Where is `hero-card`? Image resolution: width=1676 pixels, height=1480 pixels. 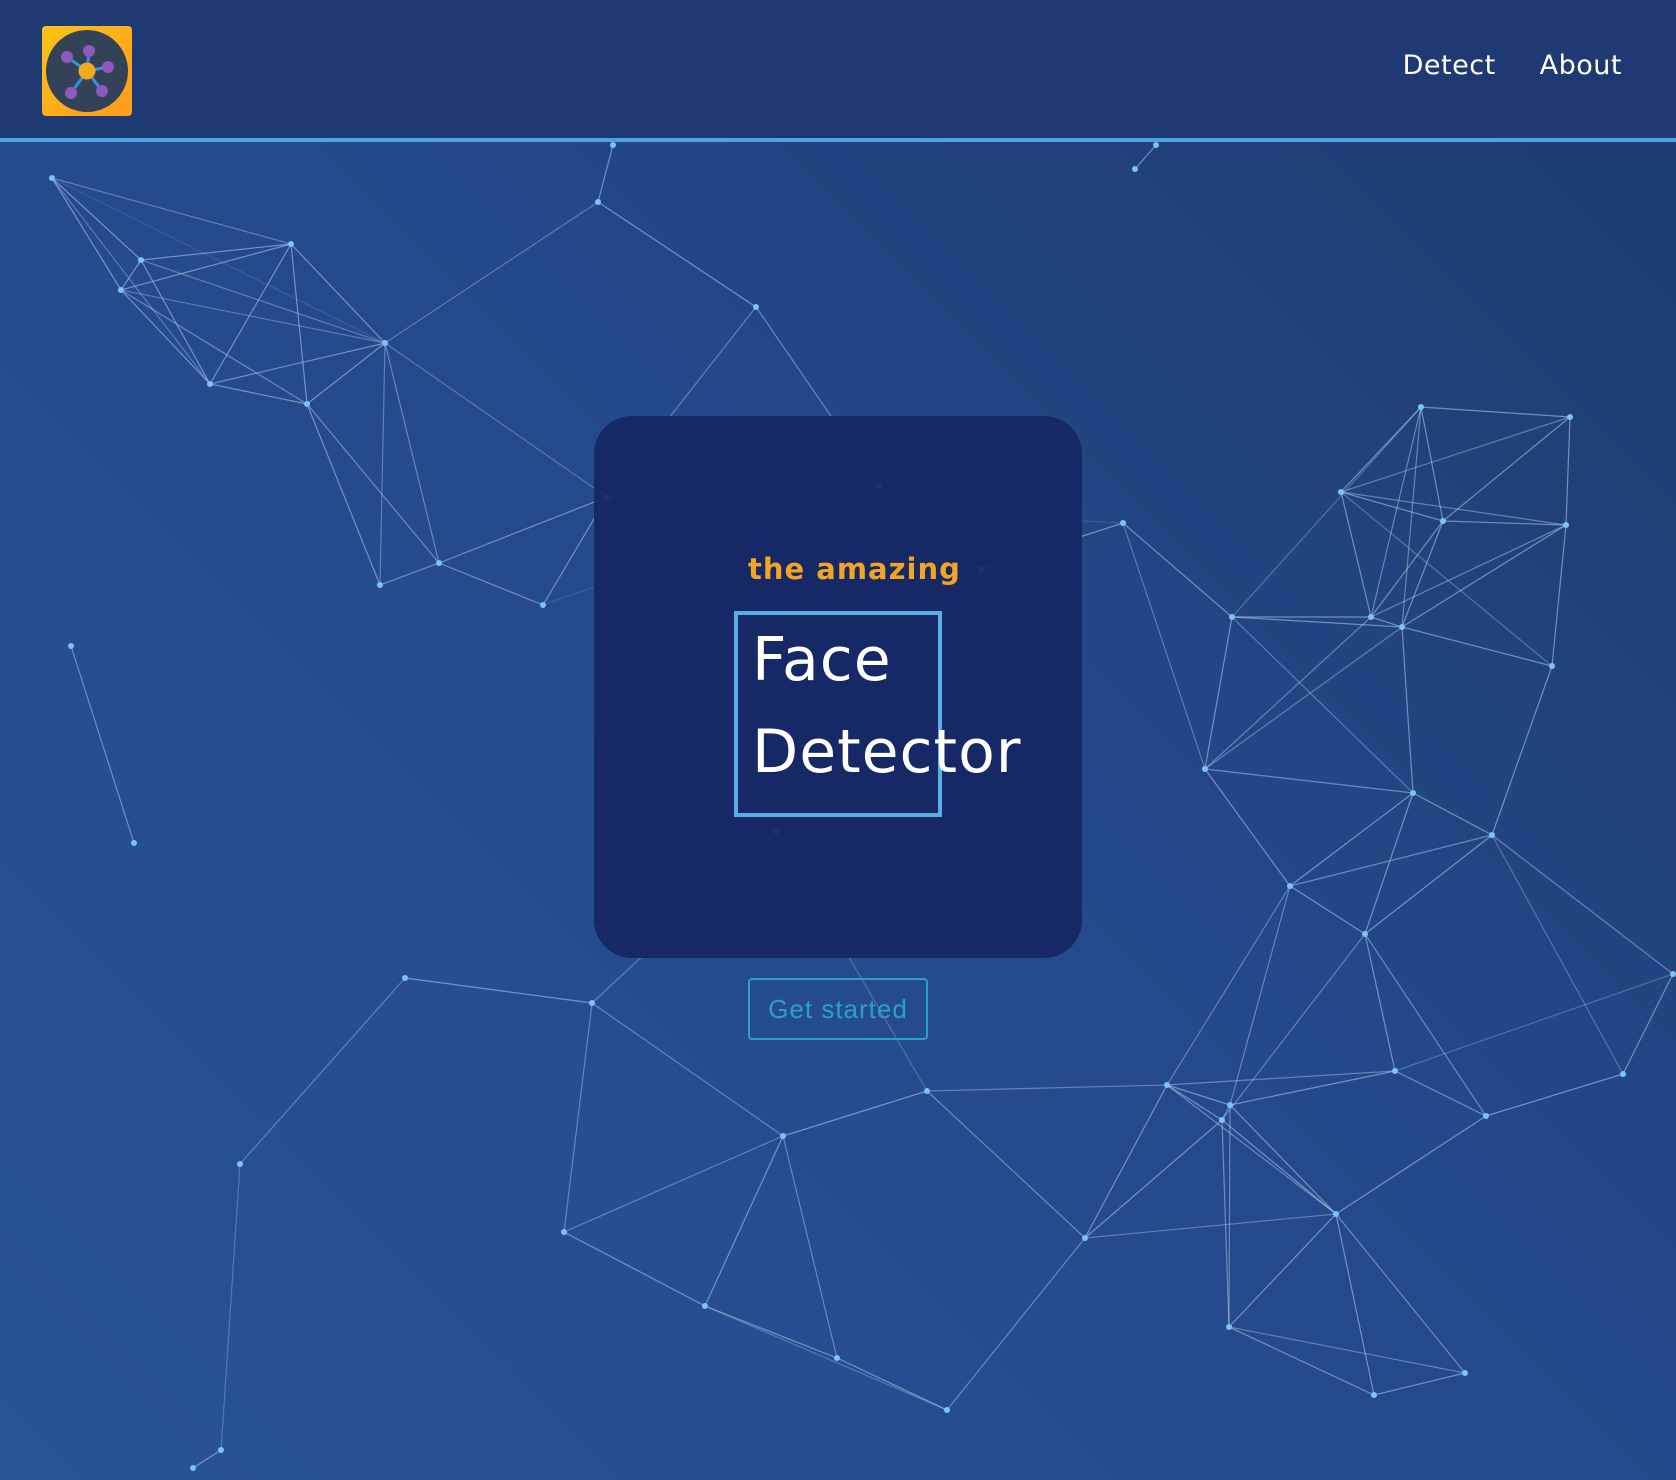 hero-card is located at coordinates (838, 687).